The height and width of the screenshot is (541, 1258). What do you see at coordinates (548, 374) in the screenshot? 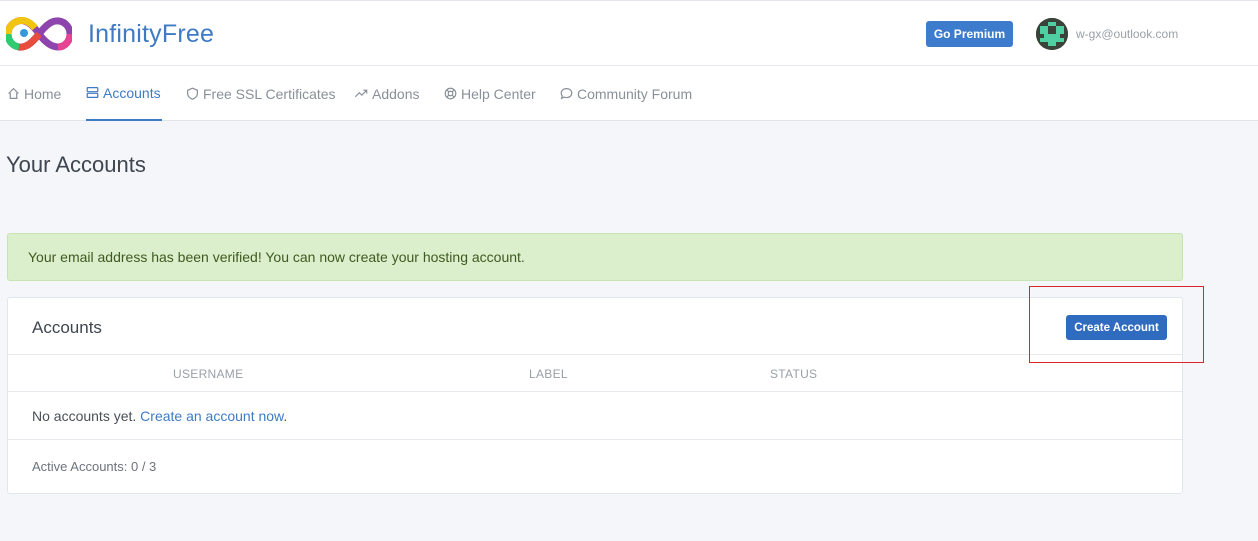
I see `column-header-label: LABEL` at bounding box center [548, 374].